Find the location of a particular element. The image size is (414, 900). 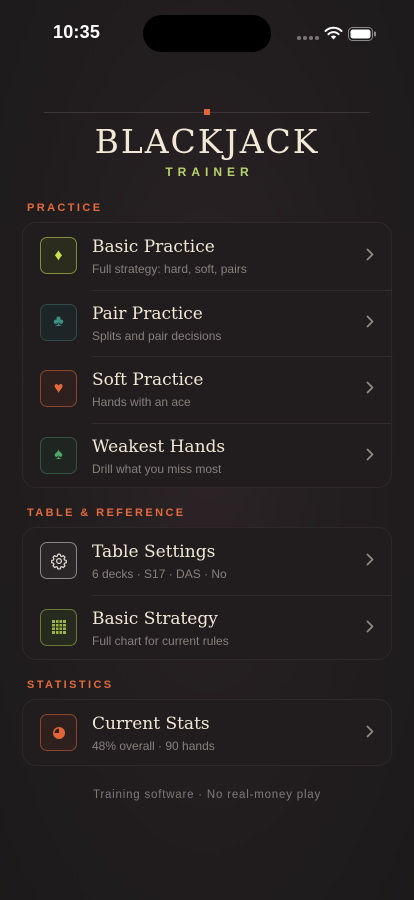

menu-item-subtitle: 48% overall · 90 hands is located at coordinates (153, 746).